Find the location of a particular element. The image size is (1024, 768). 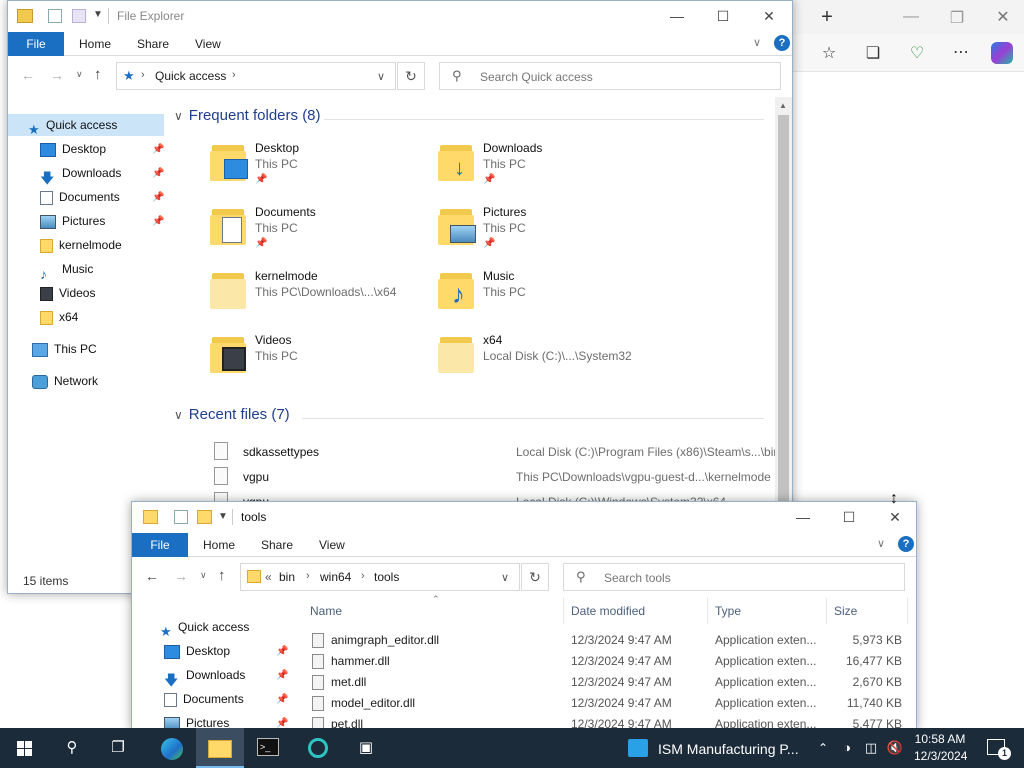

recent-files-header: Recent files (7) is located at coordinates (232, 414).